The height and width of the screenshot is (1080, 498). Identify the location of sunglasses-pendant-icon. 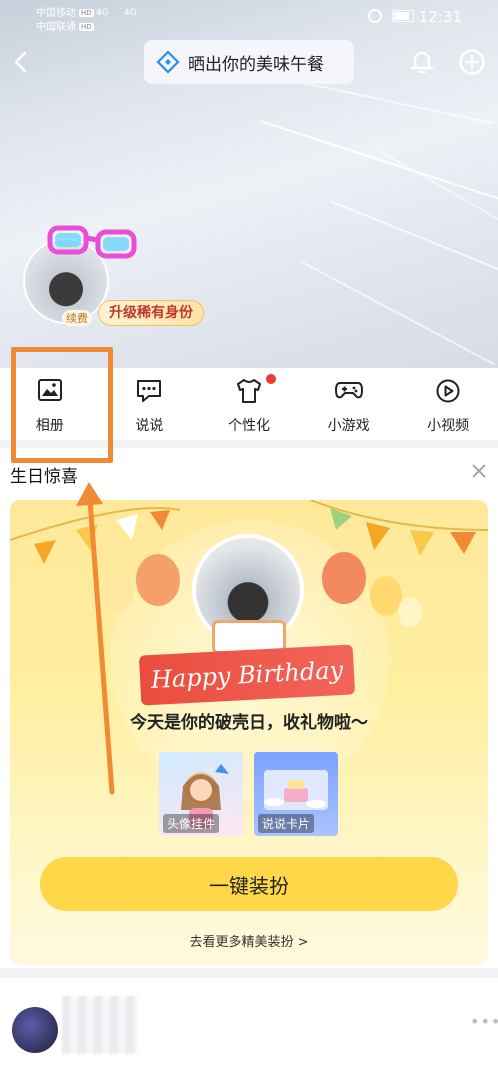
(92, 242).